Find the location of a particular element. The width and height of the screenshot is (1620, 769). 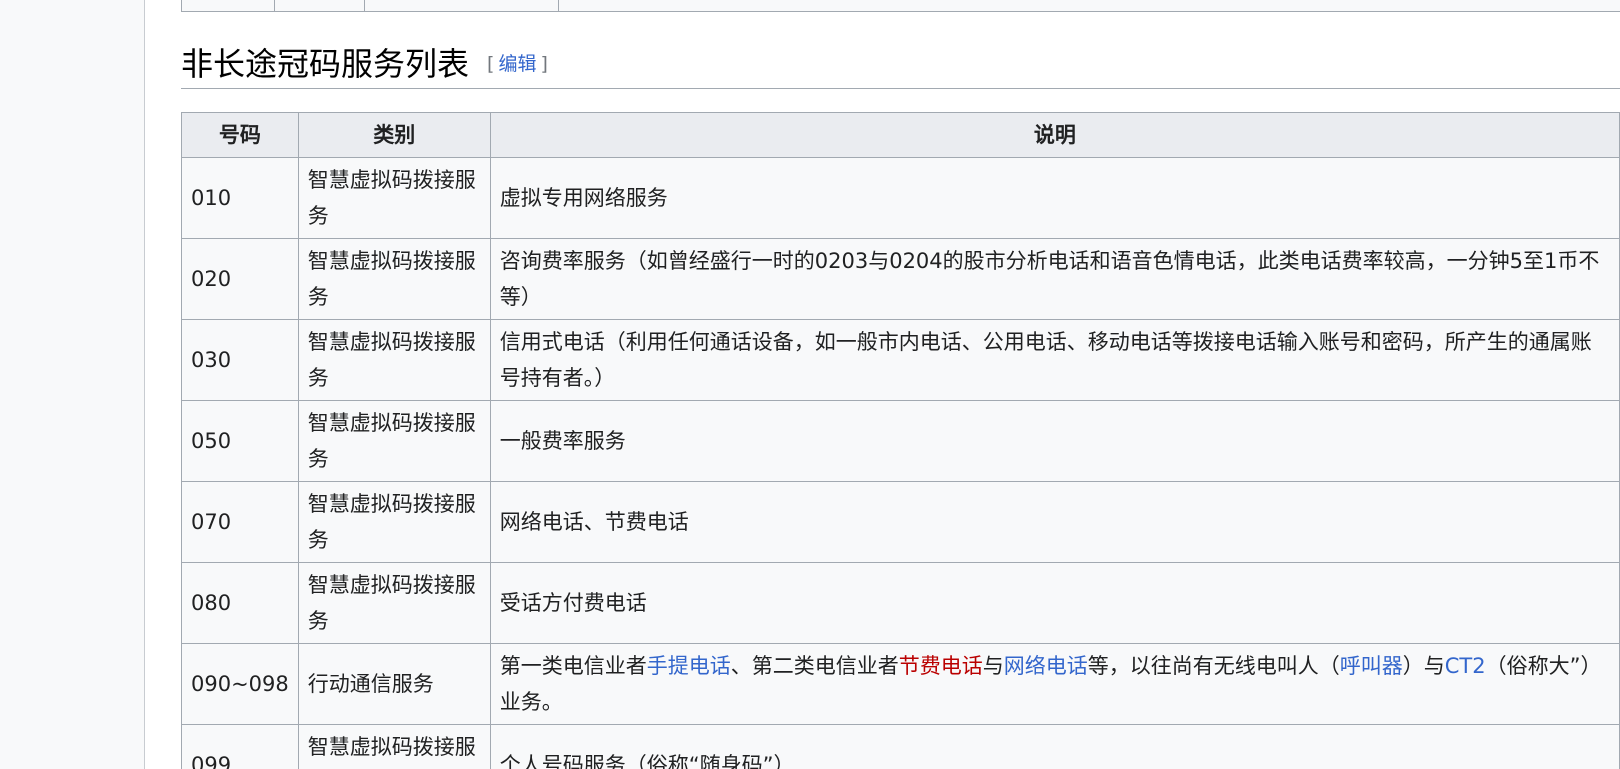

section-heading: 非长途冠码服务列表 [编辑] is located at coordinates (900, 64).